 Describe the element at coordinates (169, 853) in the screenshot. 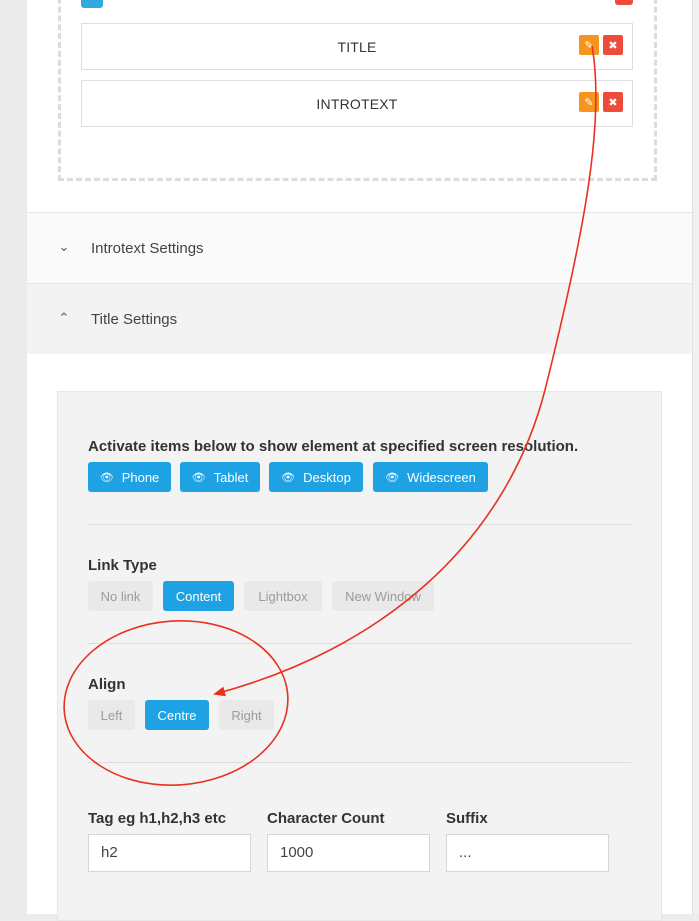

I see `tag-input: h2` at that location.